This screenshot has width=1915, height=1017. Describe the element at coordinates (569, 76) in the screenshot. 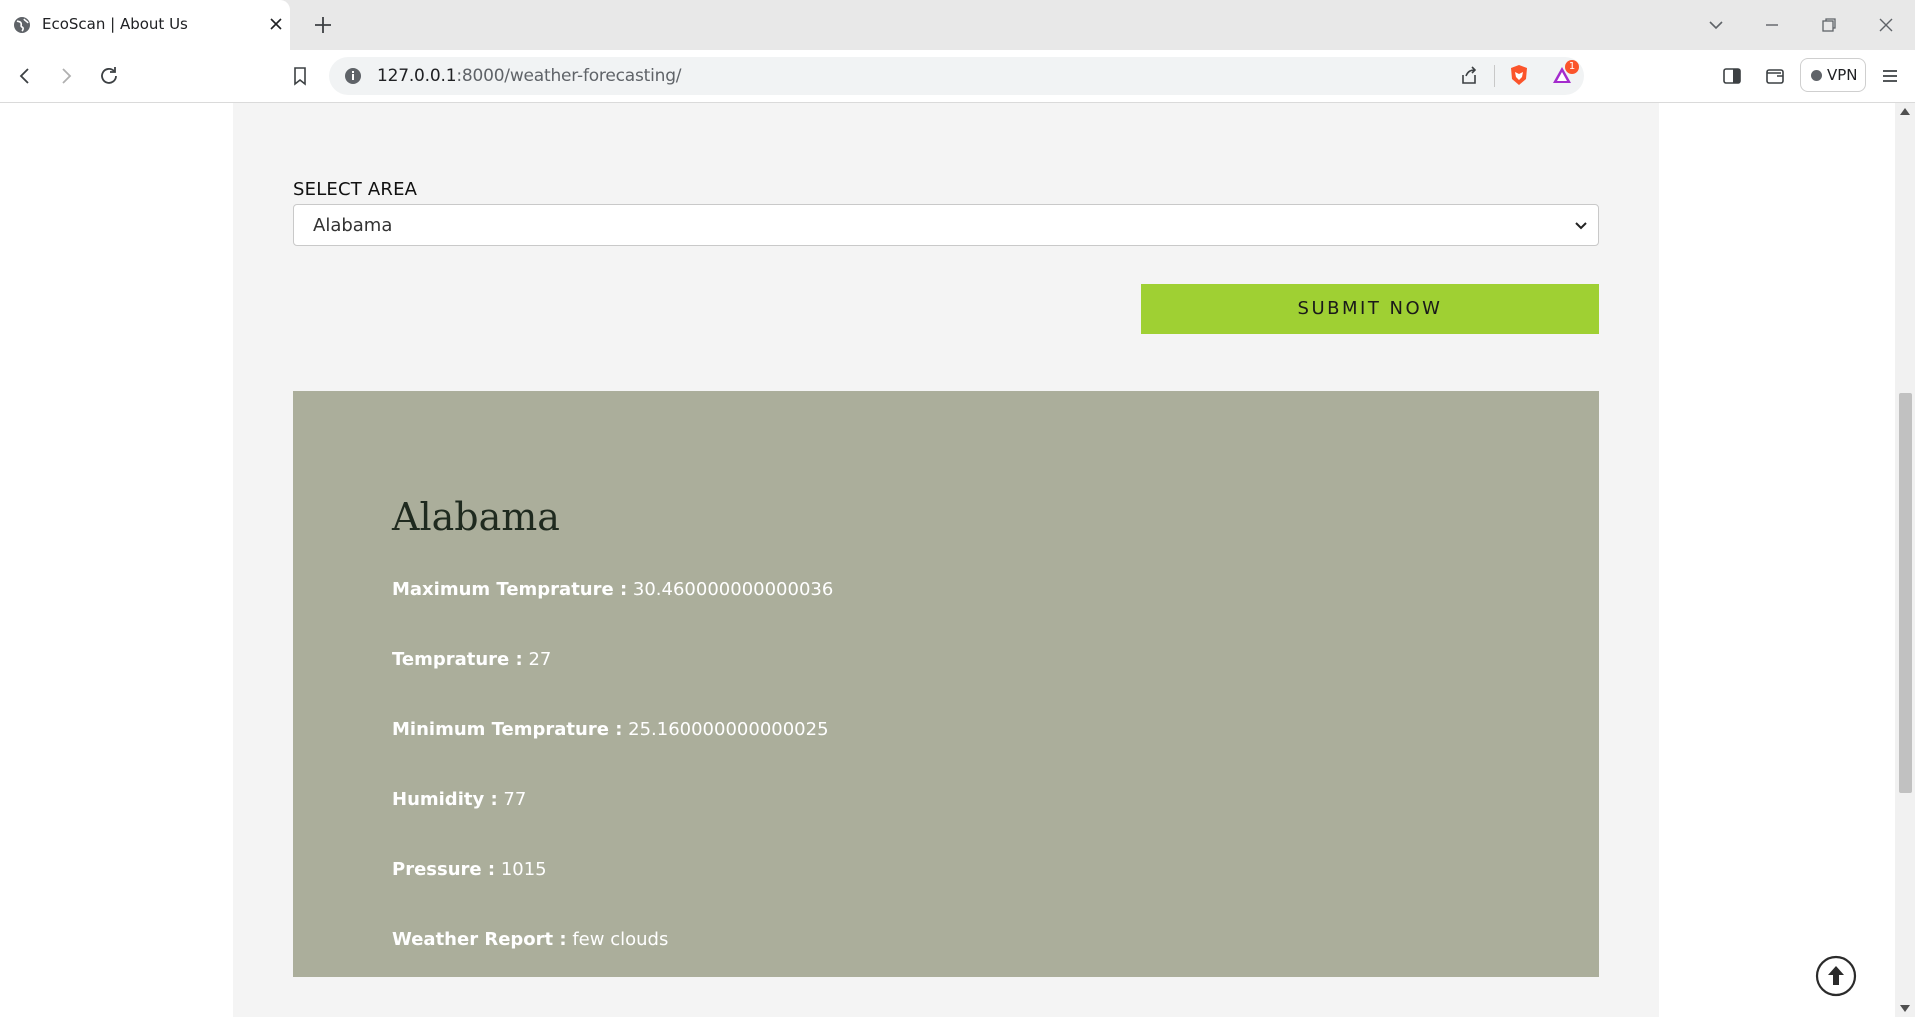

I see `url-path: :8000/weather-forecasting/` at that location.